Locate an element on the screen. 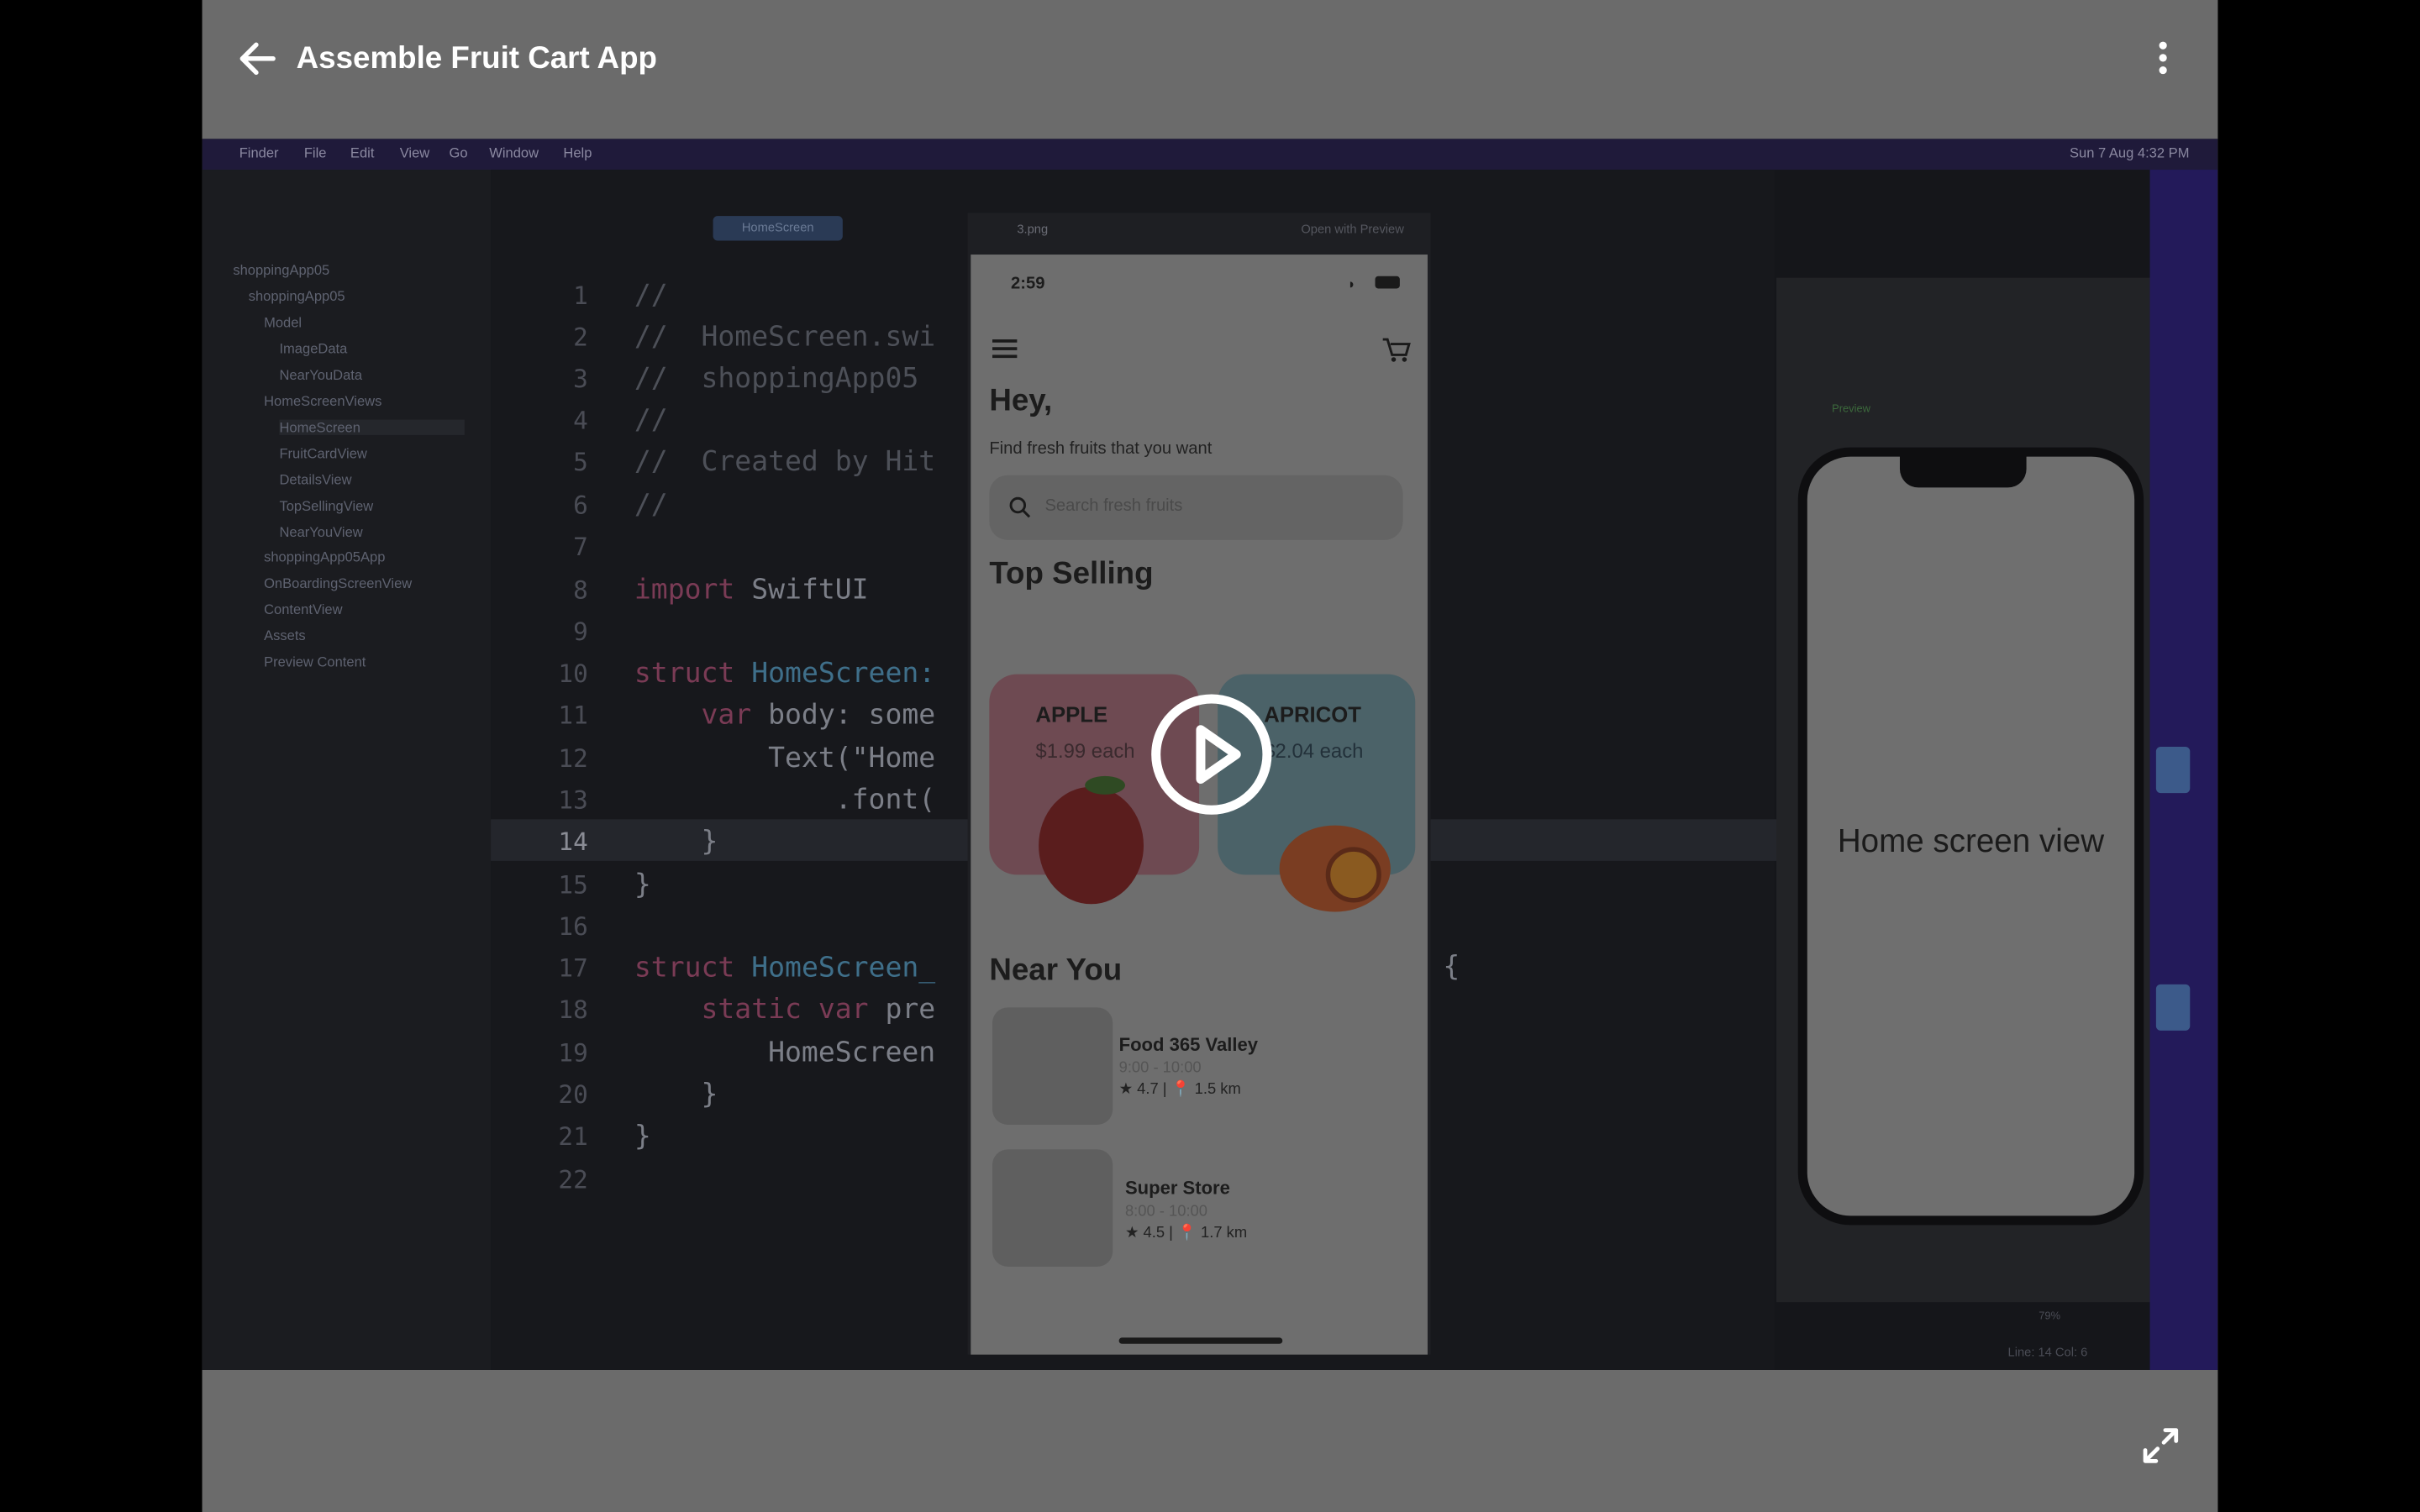 This screenshot has width=2420, height=1512. apricot-half is located at coordinates (1353, 875).